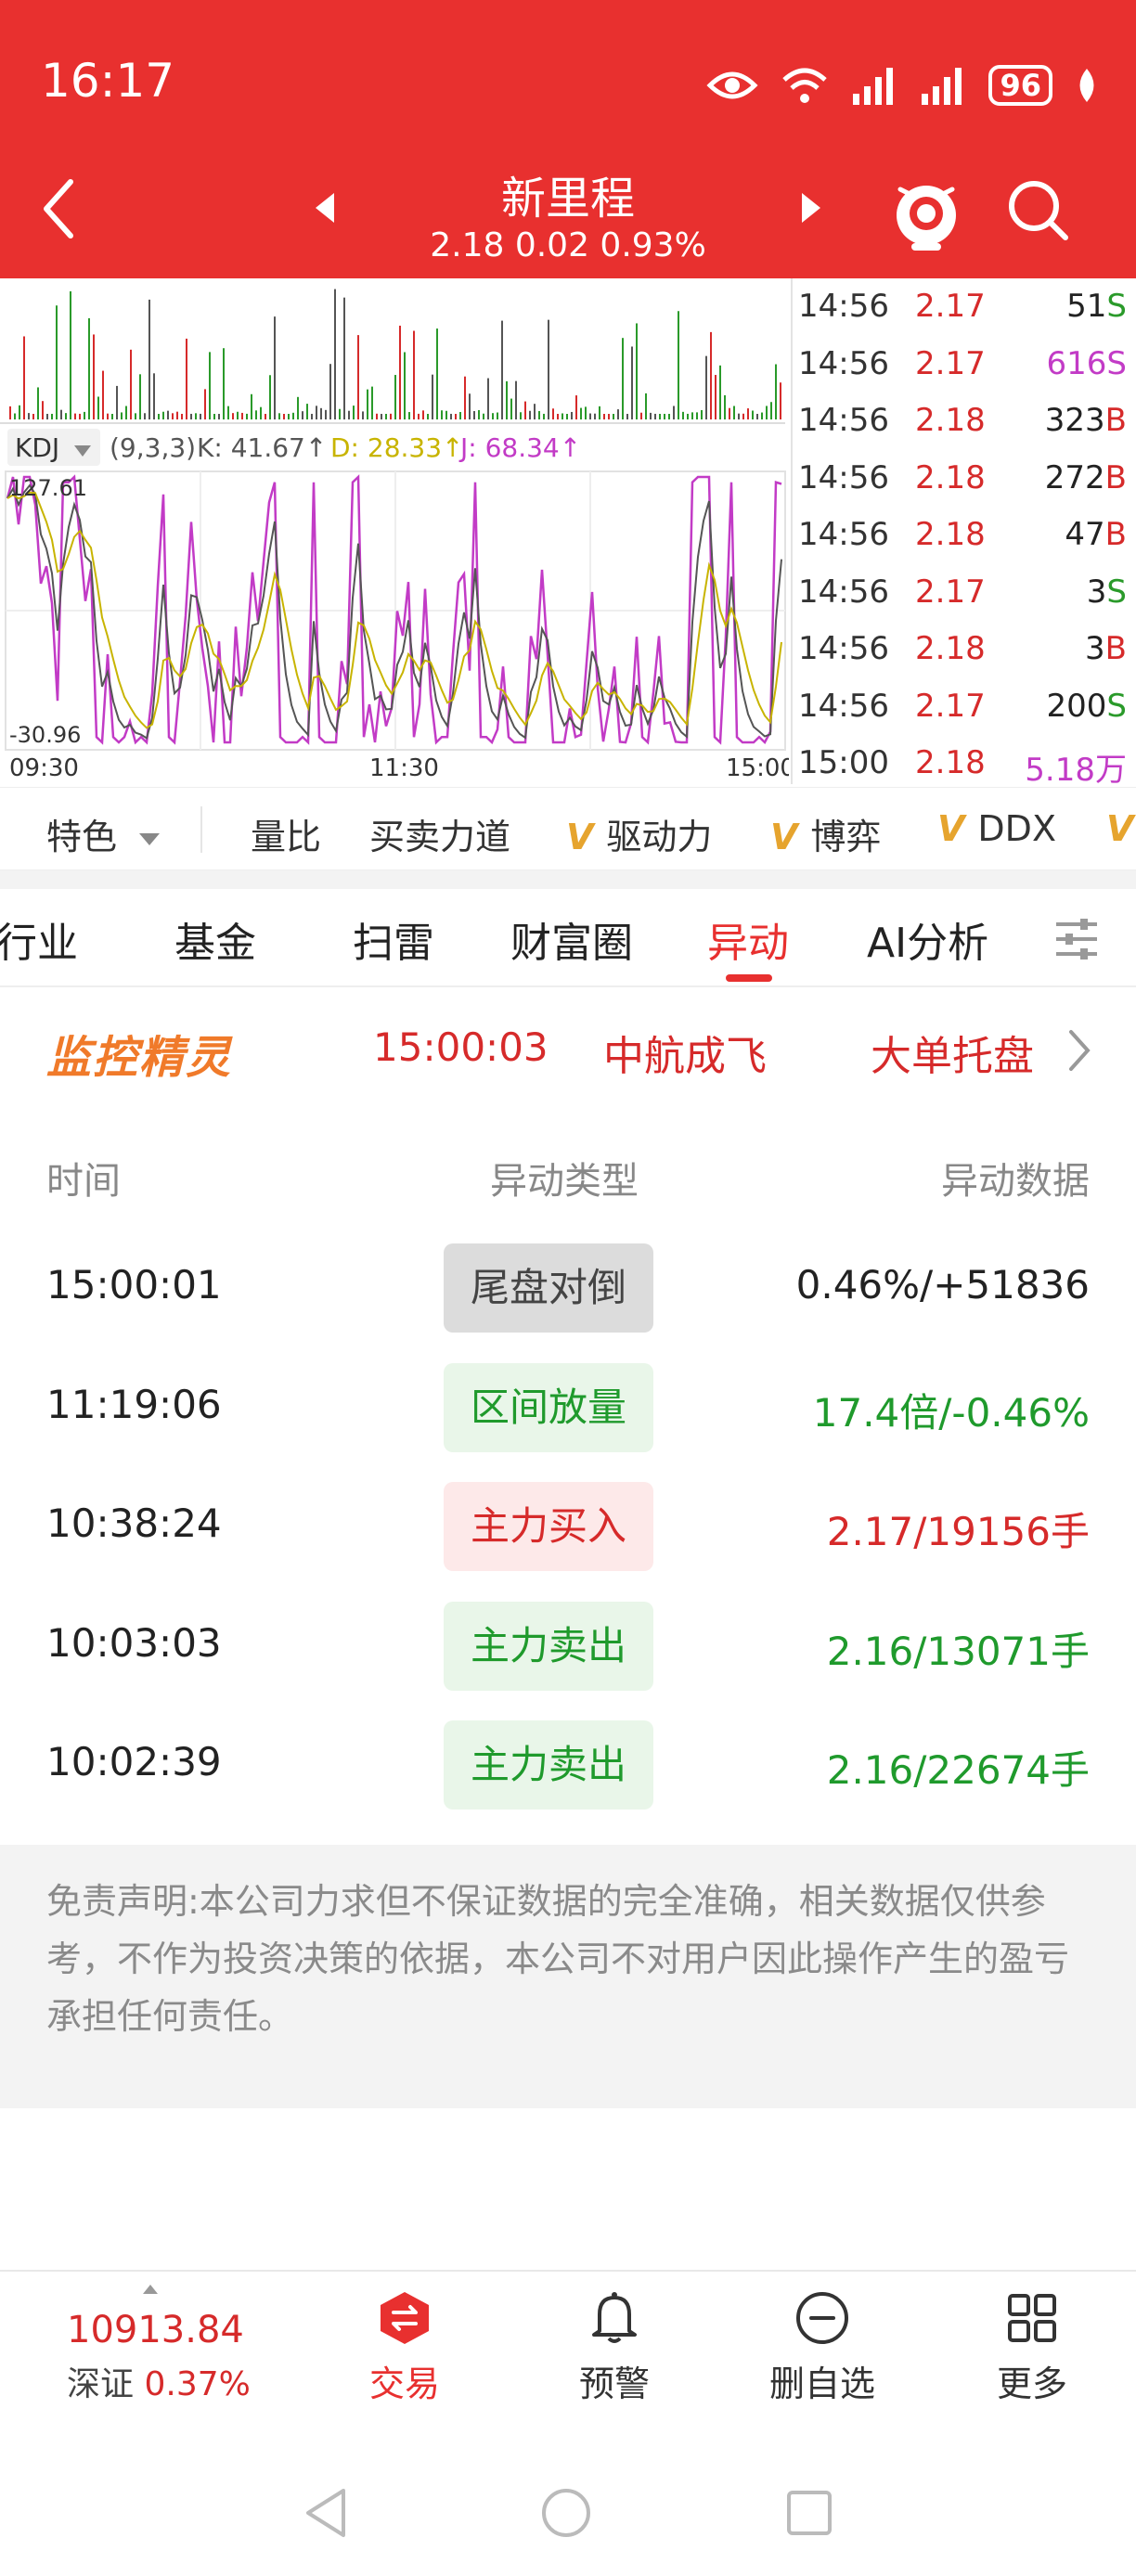  I want to click on indicator-label: KDJ, so click(37, 447).